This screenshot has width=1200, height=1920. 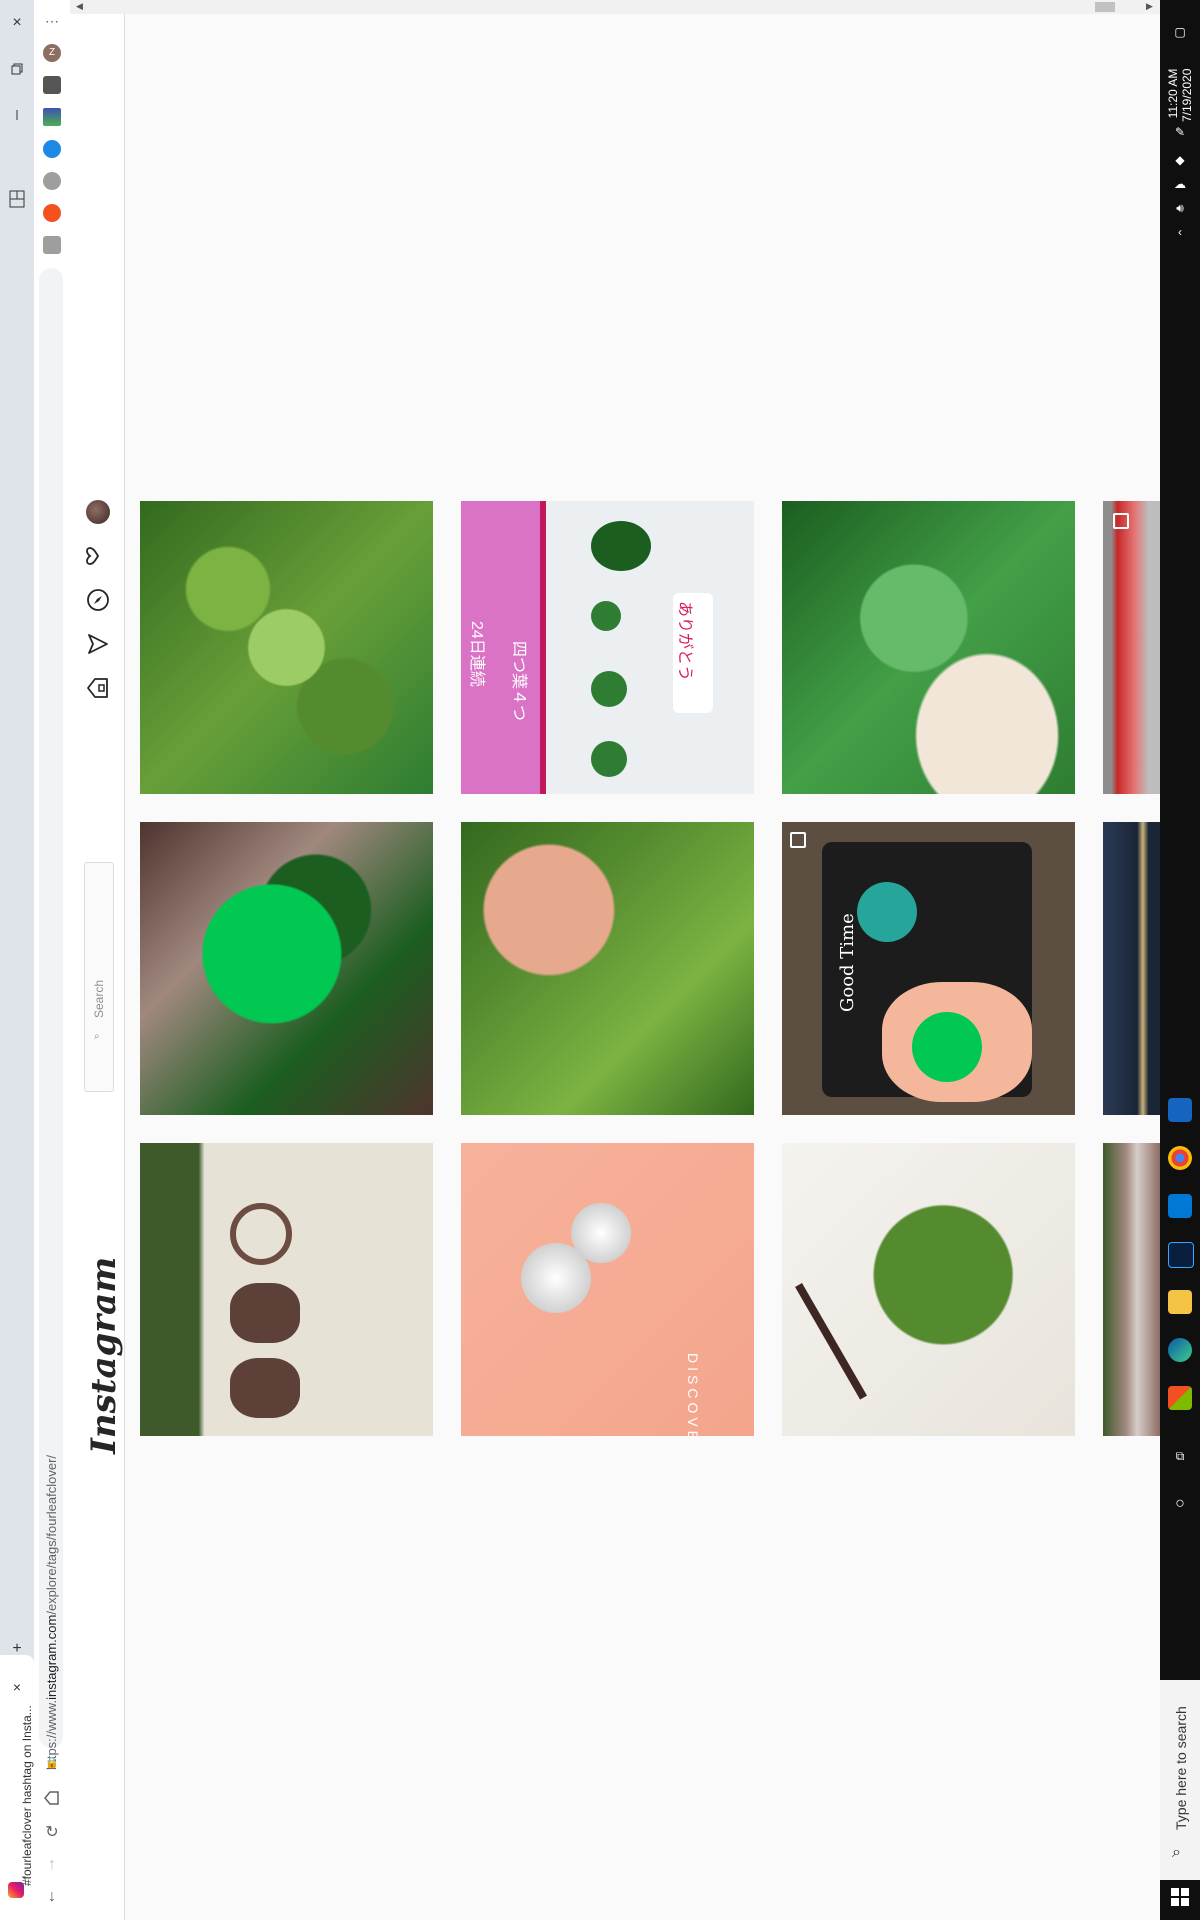 I want to click on refresh-icon: ↻, so click(x=52, y=1833).